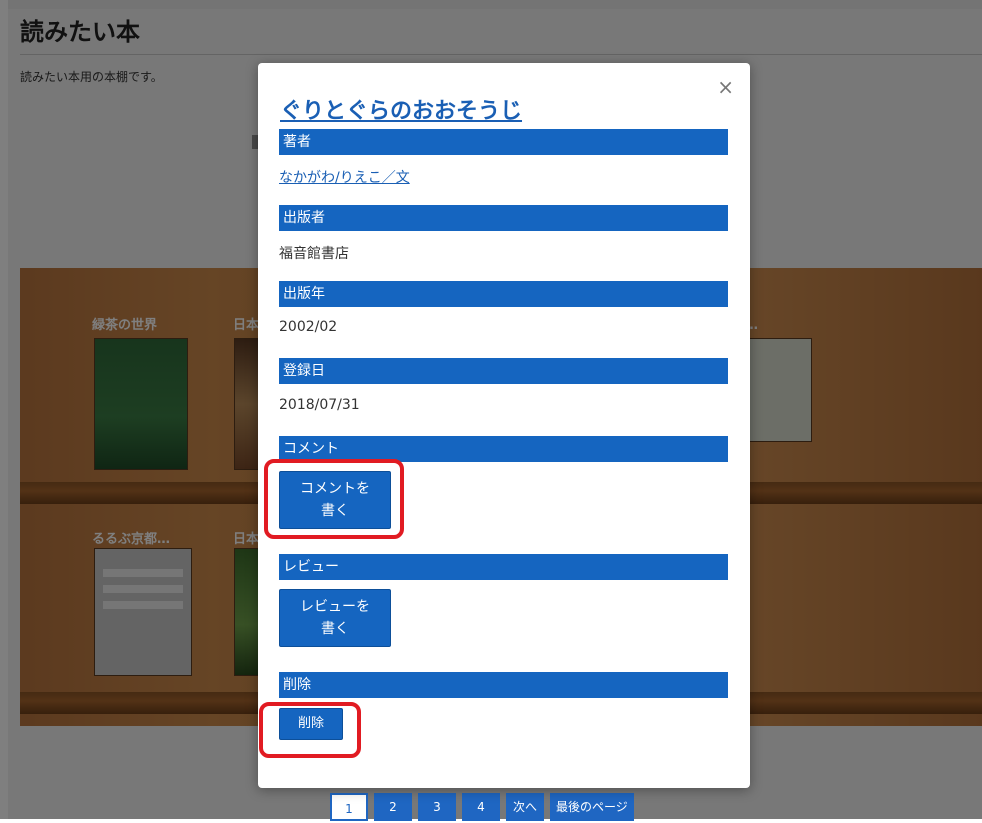 The width and height of the screenshot is (982, 823). Describe the element at coordinates (310, 730) in the screenshot. I see `highlight-delete-button` at that location.